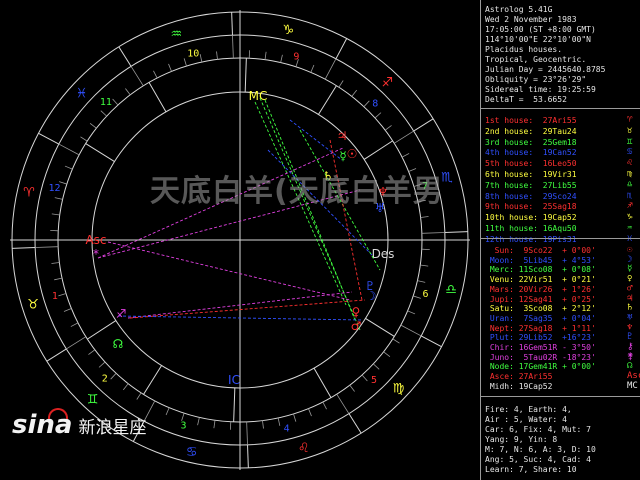  What do you see at coordinates (54, 188) in the screenshot?
I see `house-number: 12` at bounding box center [54, 188].